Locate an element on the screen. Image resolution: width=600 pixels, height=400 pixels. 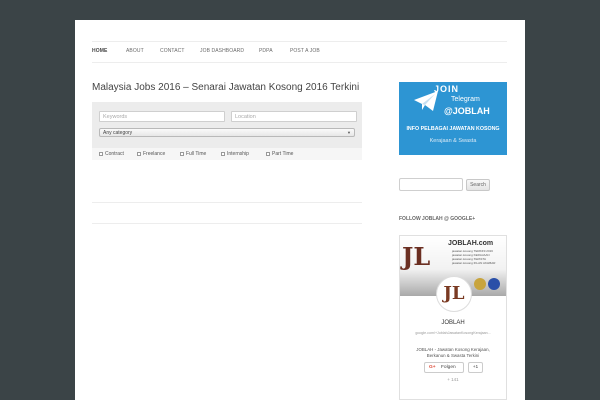
job-type-internship: Internship is located at coordinates (235, 154).